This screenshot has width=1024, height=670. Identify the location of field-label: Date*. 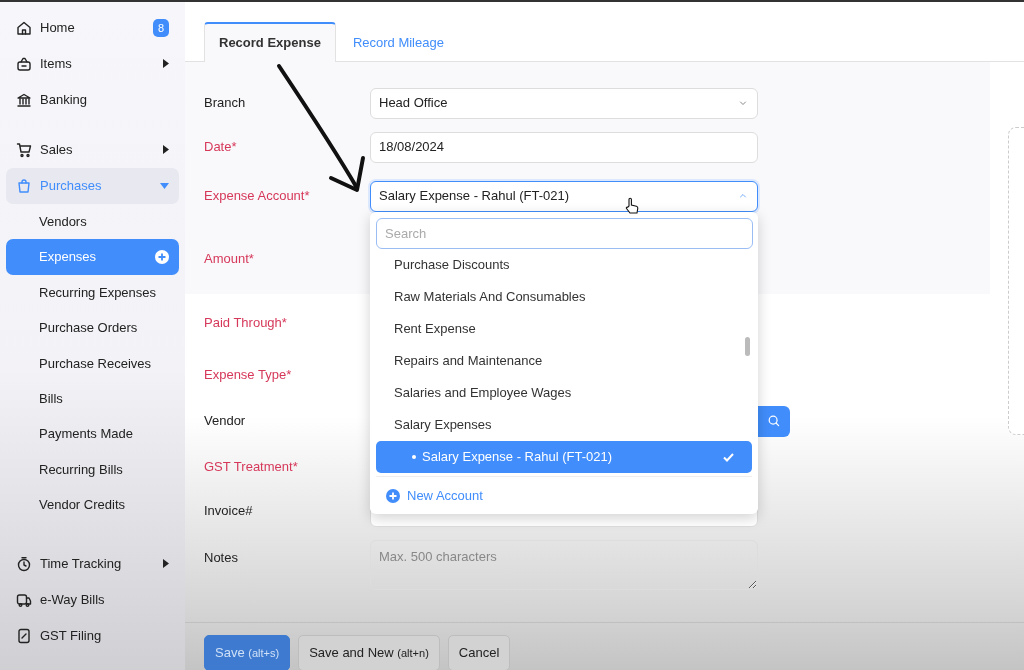
(221, 147).